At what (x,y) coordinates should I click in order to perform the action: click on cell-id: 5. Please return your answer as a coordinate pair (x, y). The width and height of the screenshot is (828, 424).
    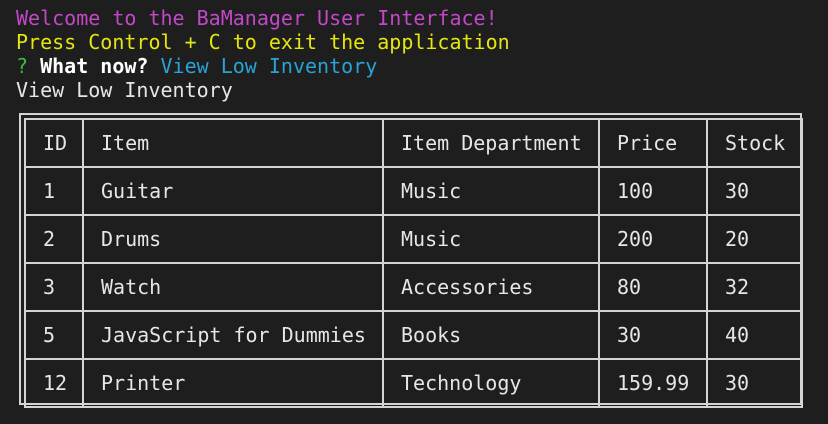
    Looking at the image, I should click on (54, 335).